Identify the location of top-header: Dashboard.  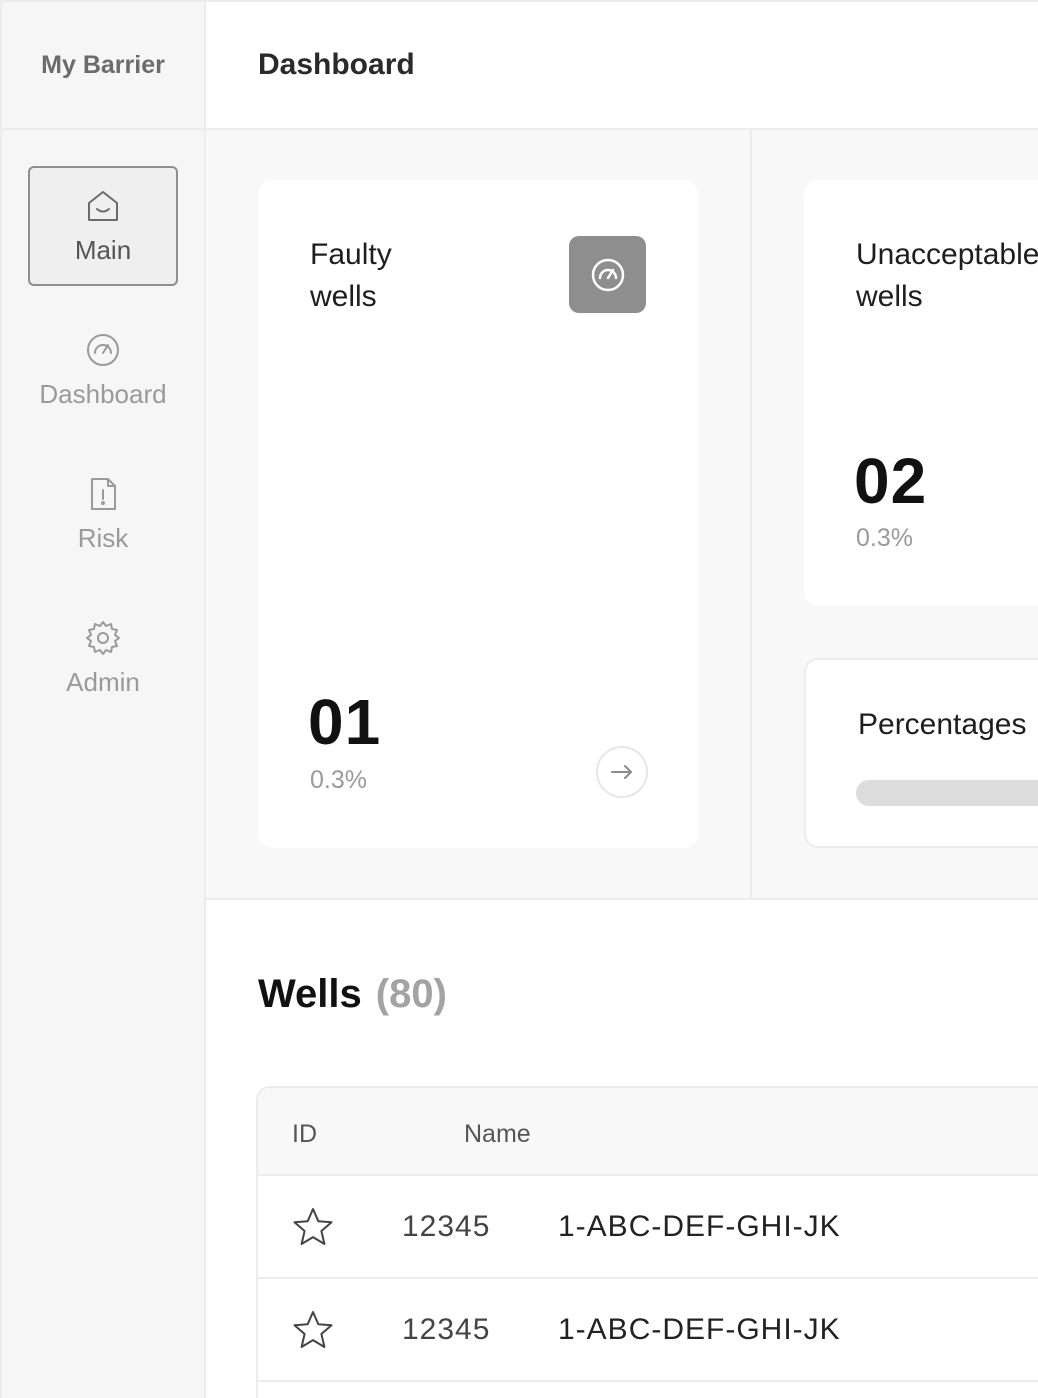
(622, 65).